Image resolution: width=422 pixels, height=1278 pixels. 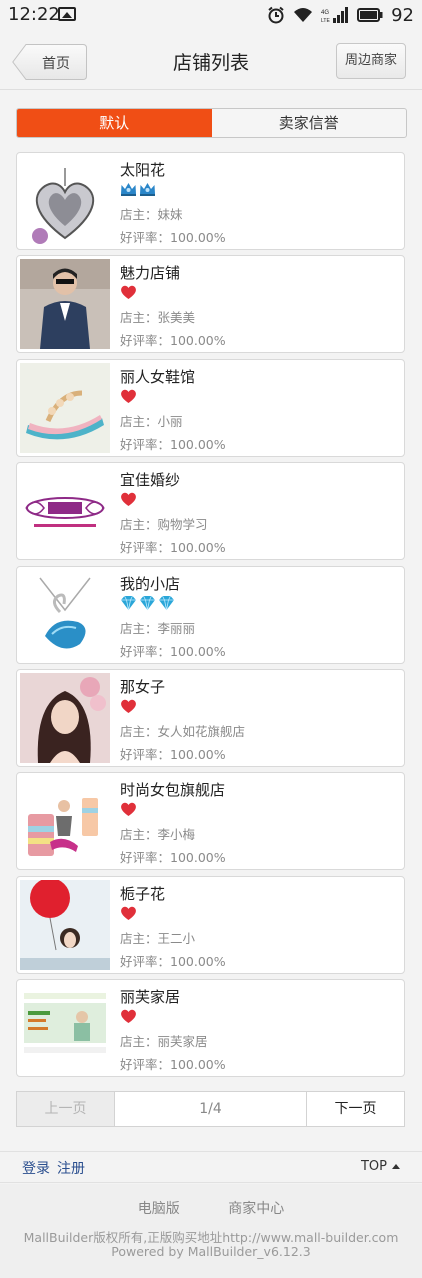 I want to click on store-name: 魅力店铺, so click(x=150, y=272).